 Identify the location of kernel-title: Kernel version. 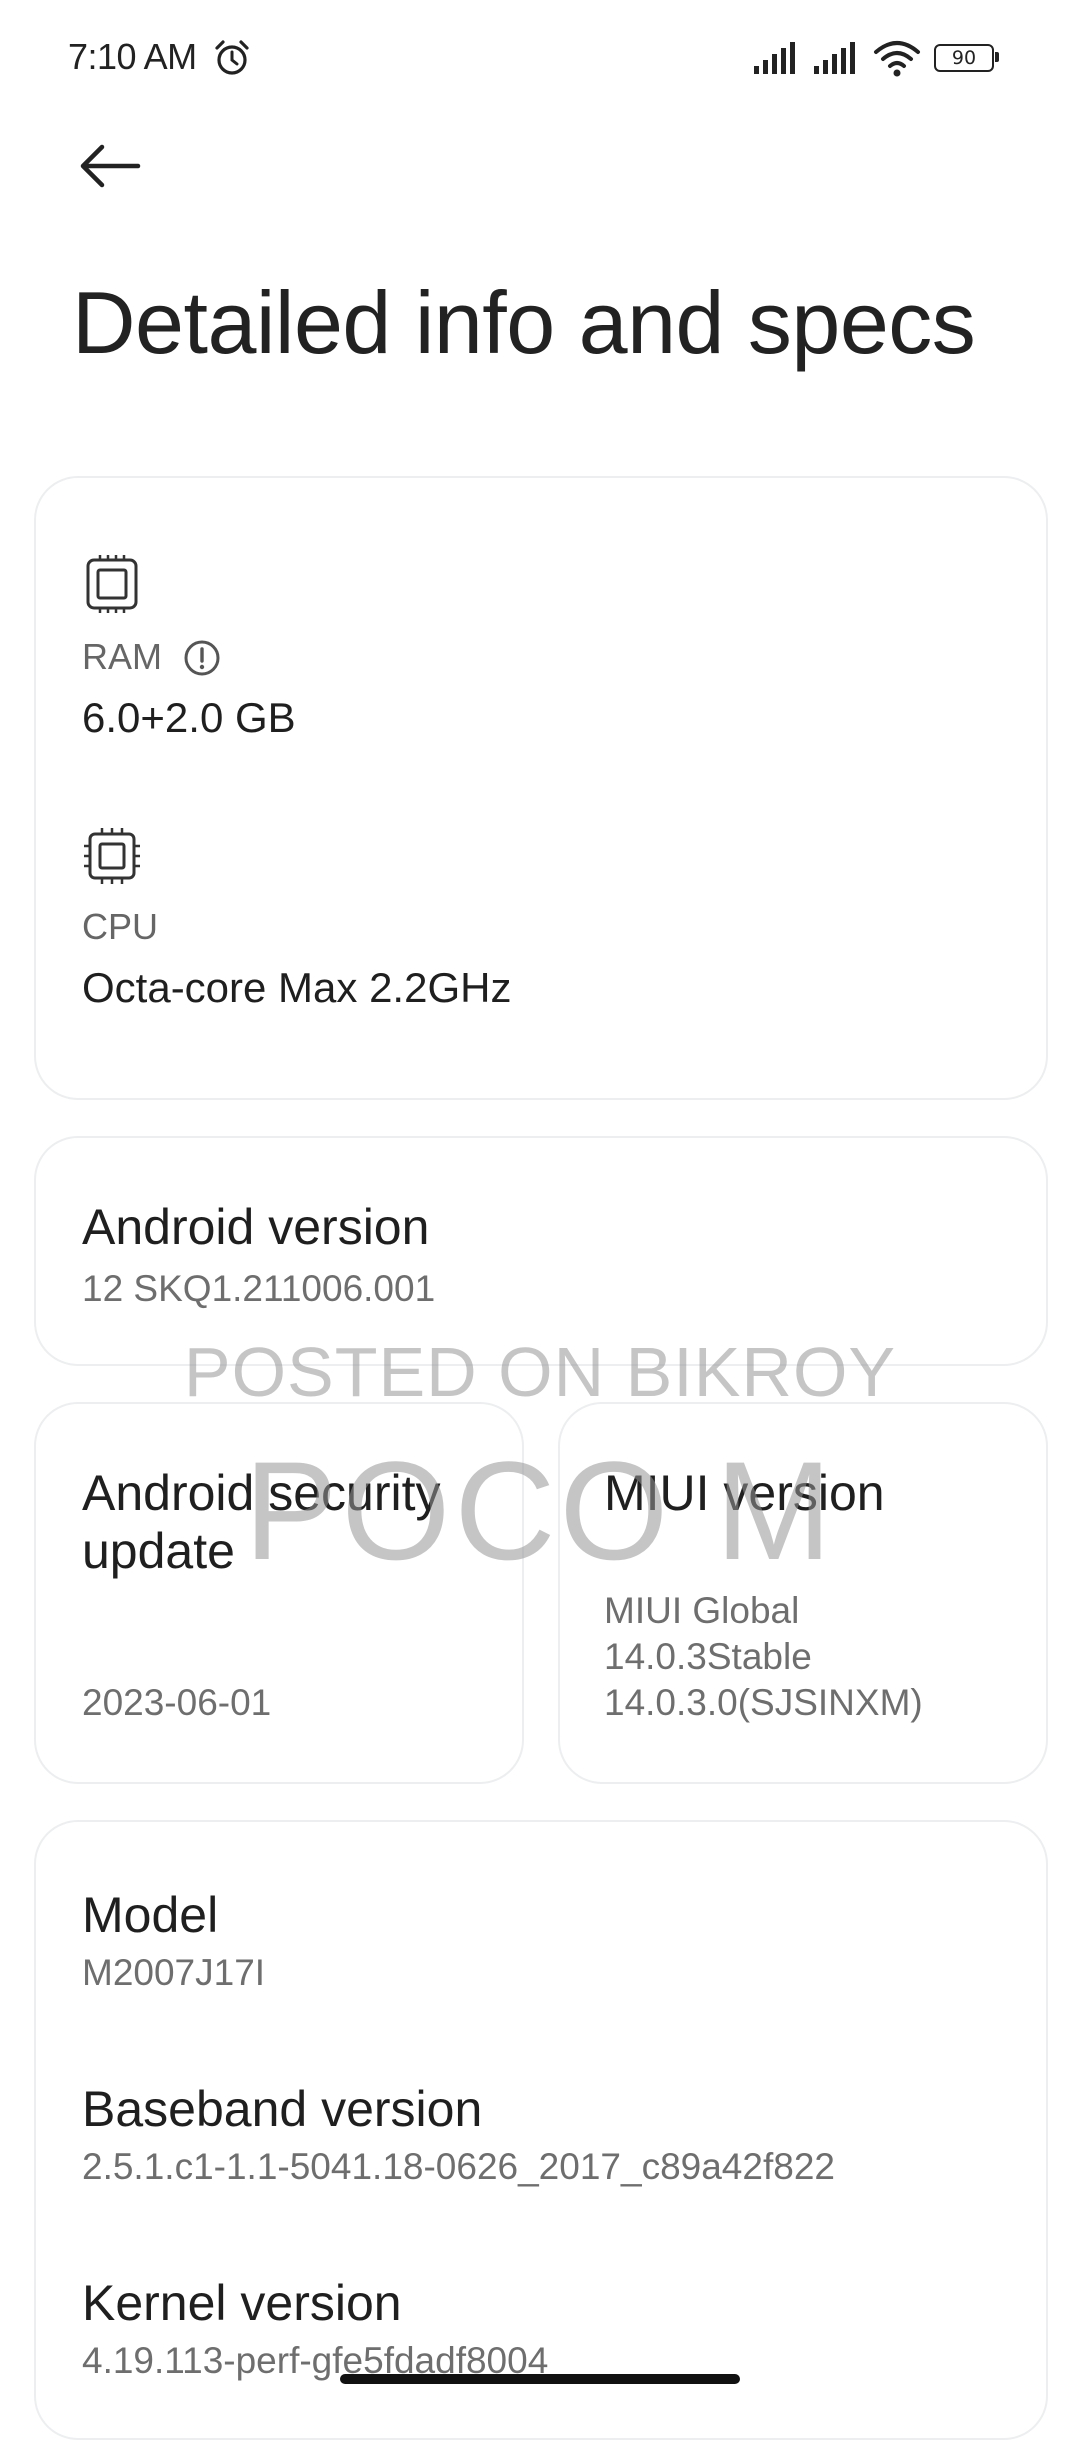
(242, 2303).